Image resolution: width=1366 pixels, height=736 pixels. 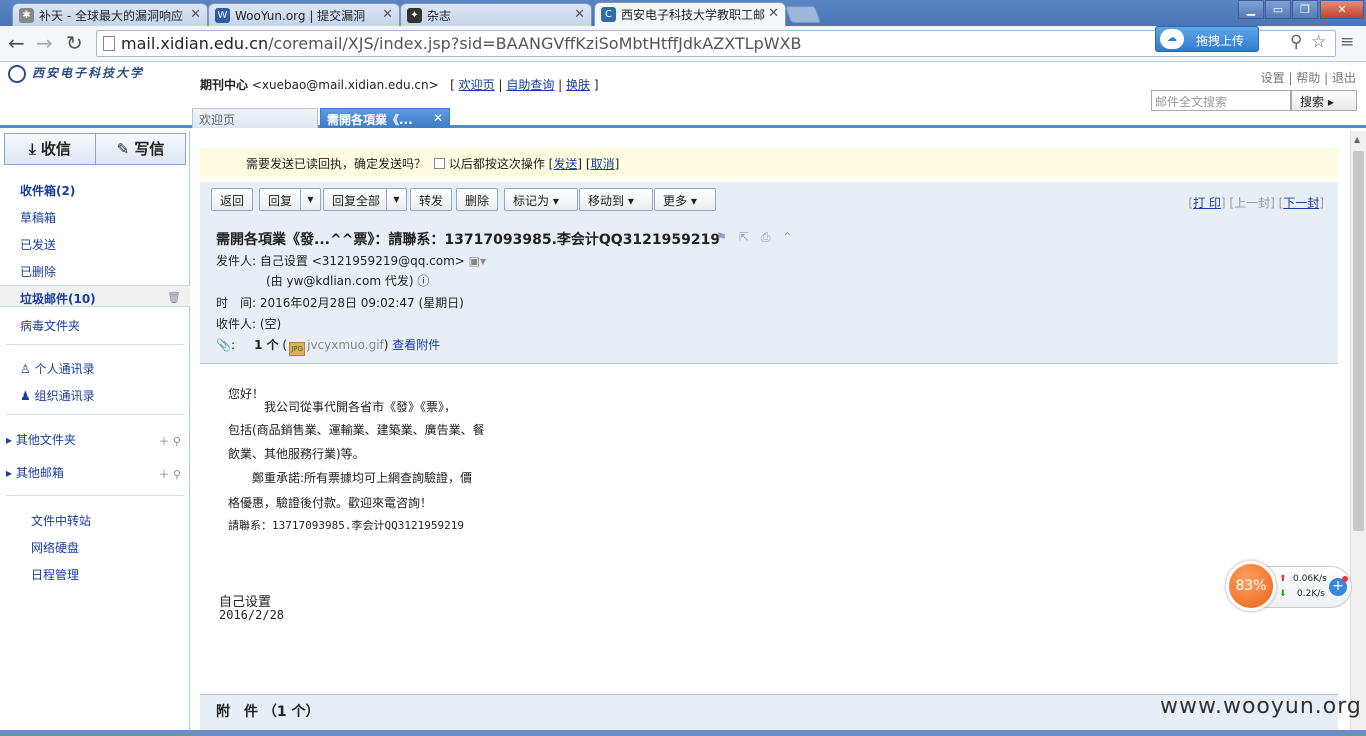 What do you see at coordinates (1251, 586) in the screenshot?
I see `memory-usage-circle: 83%` at bounding box center [1251, 586].